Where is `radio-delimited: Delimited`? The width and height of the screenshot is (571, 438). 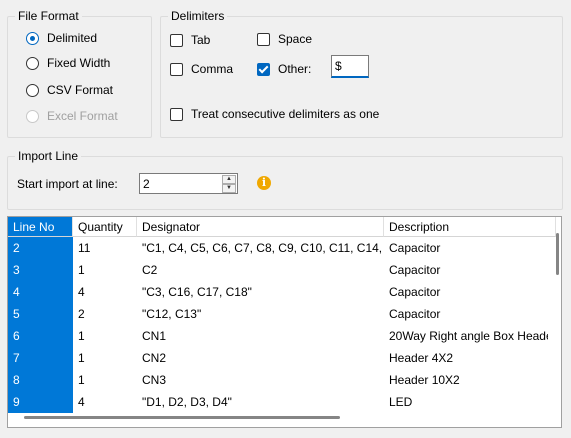
radio-delimited: Delimited is located at coordinates (61, 38).